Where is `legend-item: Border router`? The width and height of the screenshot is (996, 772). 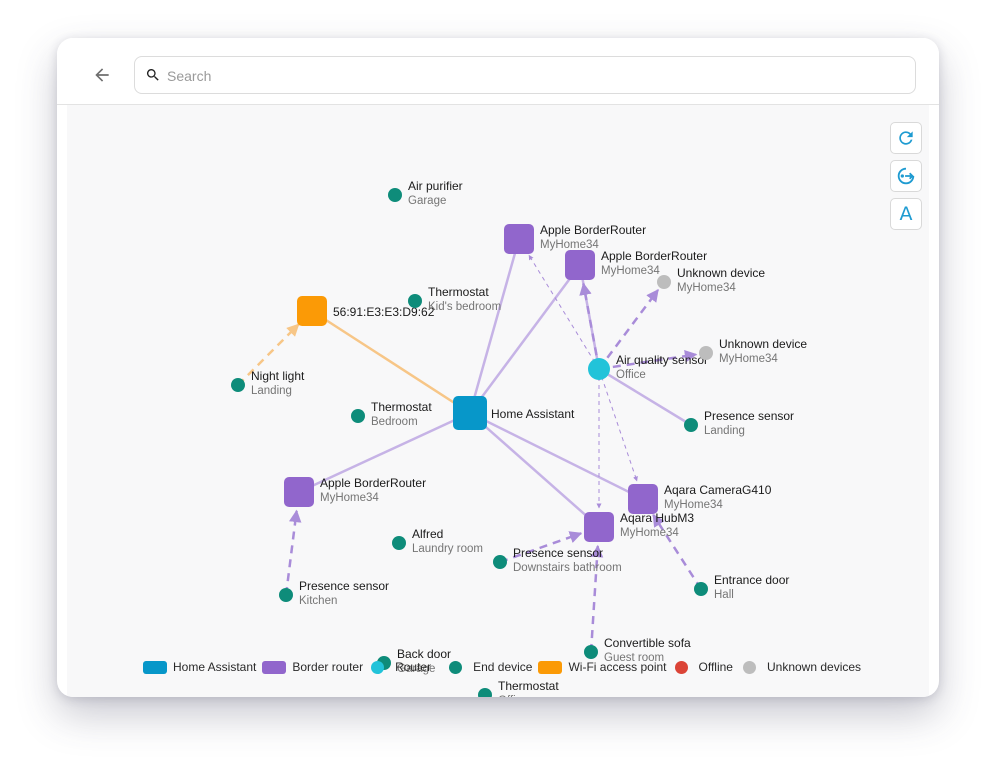
legend-item: Border router is located at coordinates (312, 667).